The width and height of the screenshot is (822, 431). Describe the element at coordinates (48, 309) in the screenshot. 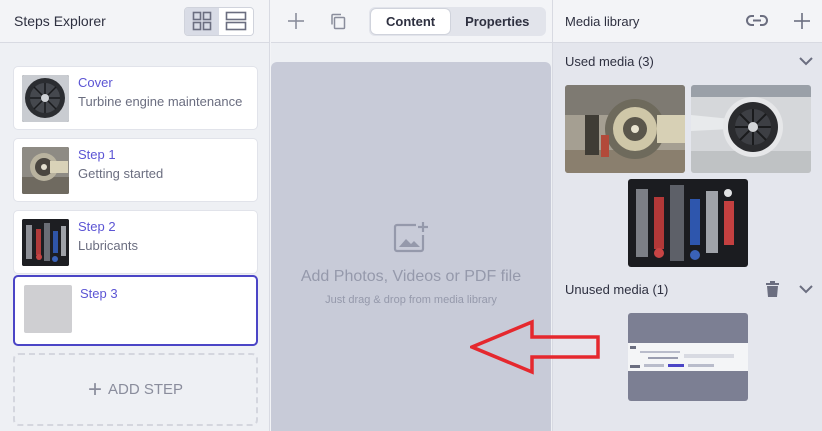

I see `step-thumbnail-placeholder` at that location.